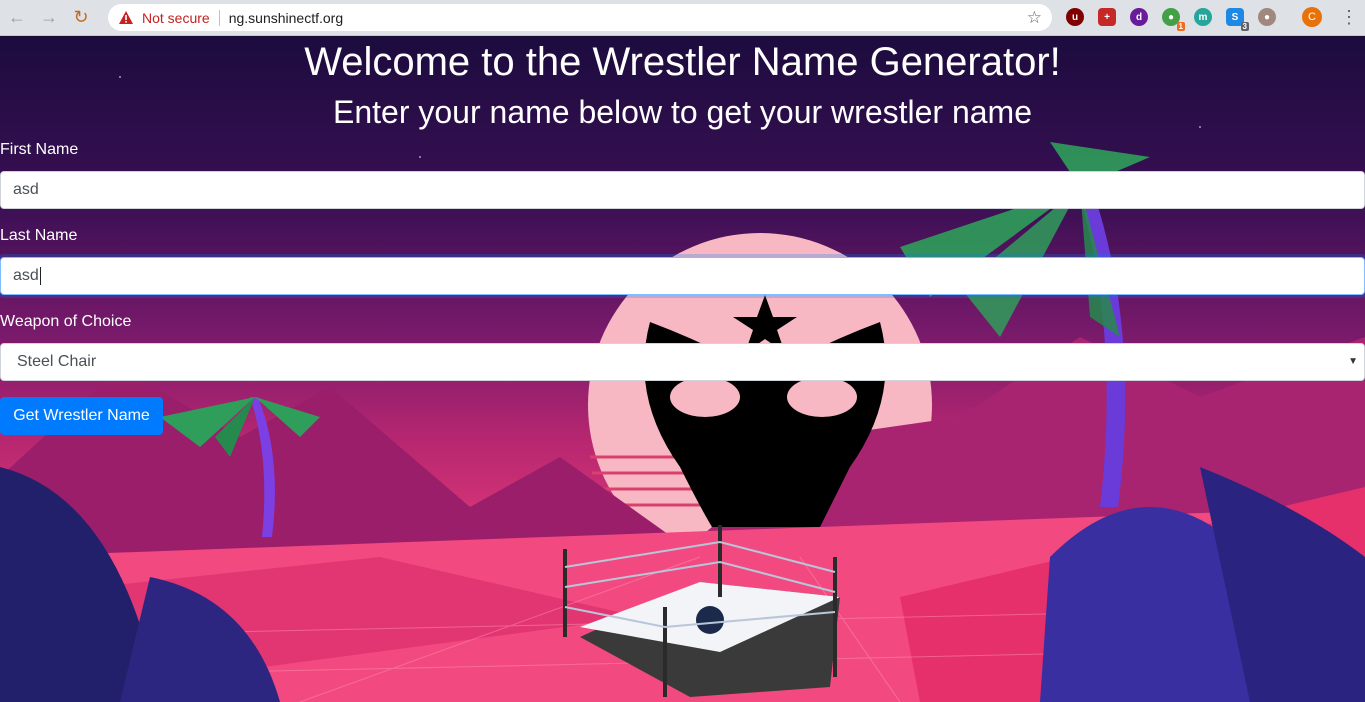 This screenshot has width=1365, height=702. What do you see at coordinates (219, 17) in the screenshot?
I see `divider` at bounding box center [219, 17].